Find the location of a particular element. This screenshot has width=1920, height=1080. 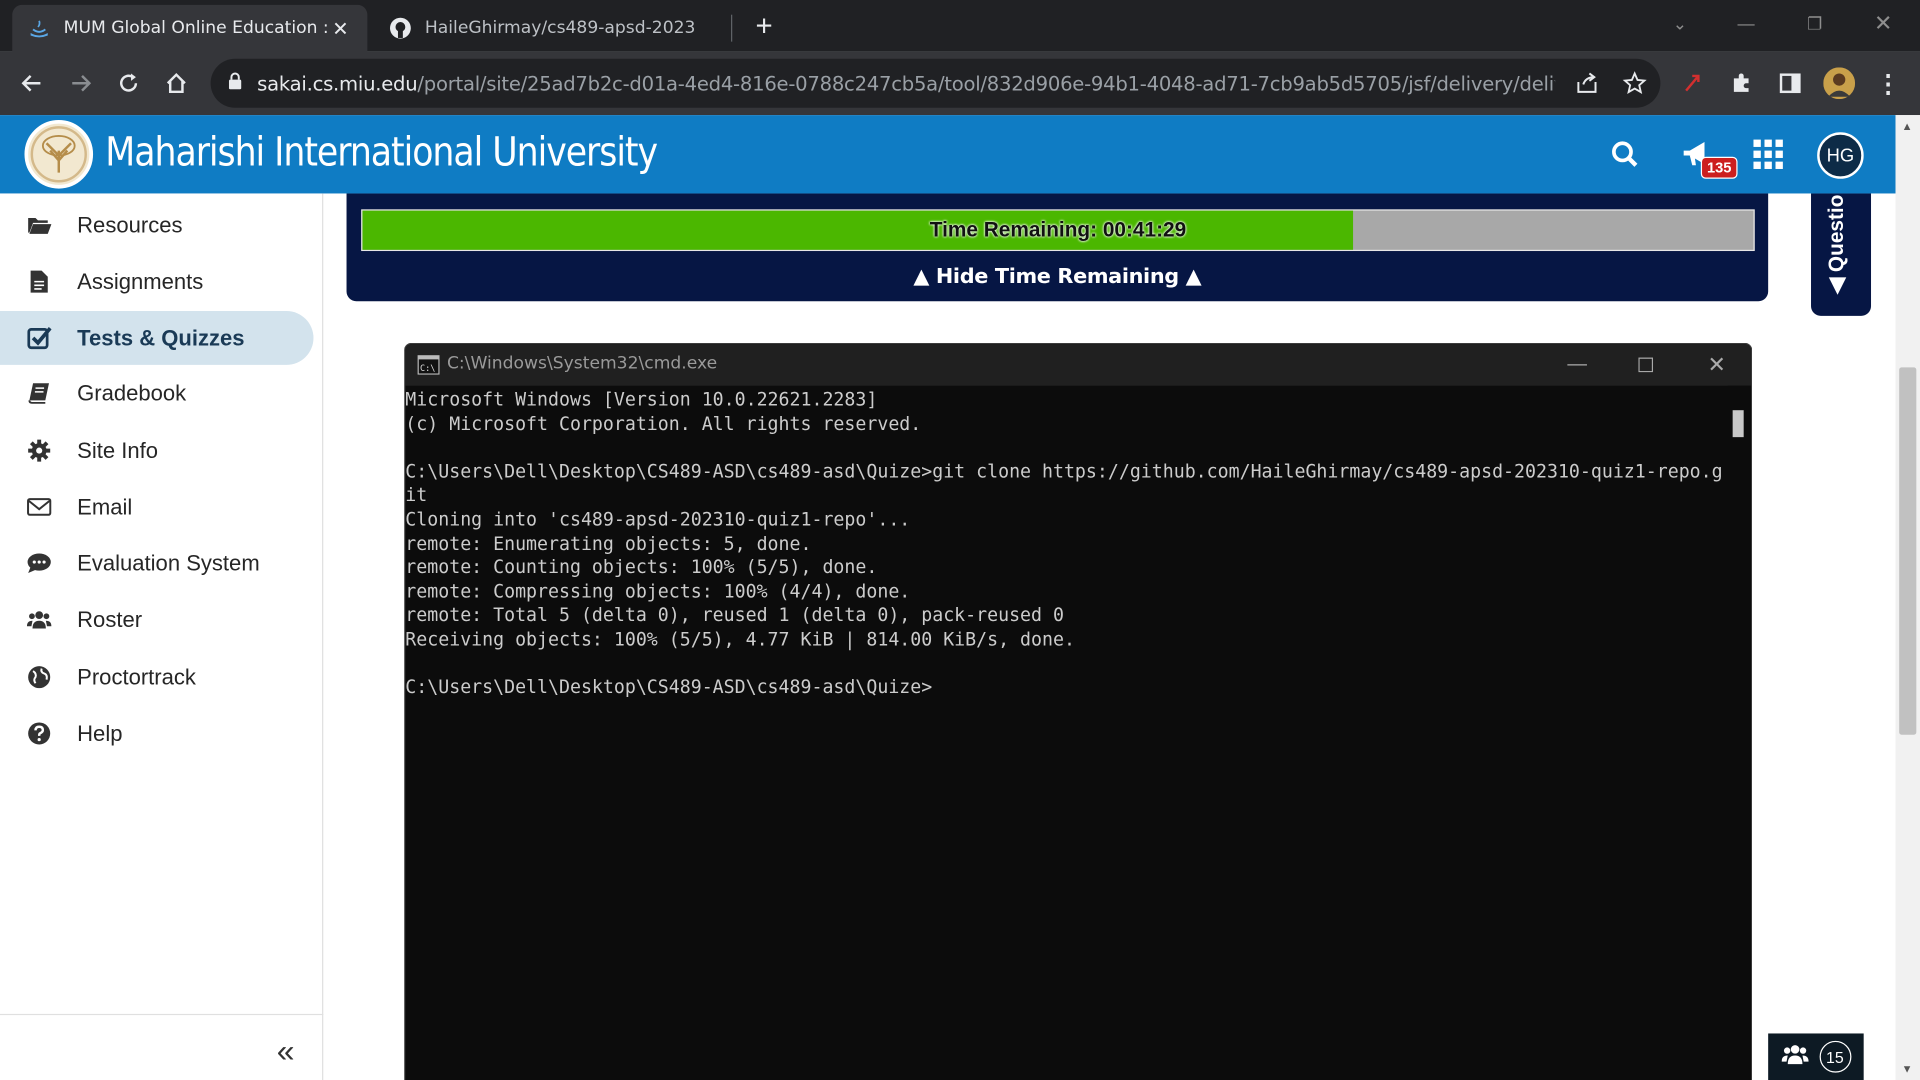

browser-tab-active: MUM Global Online Education : ✕ is located at coordinates (190, 28).